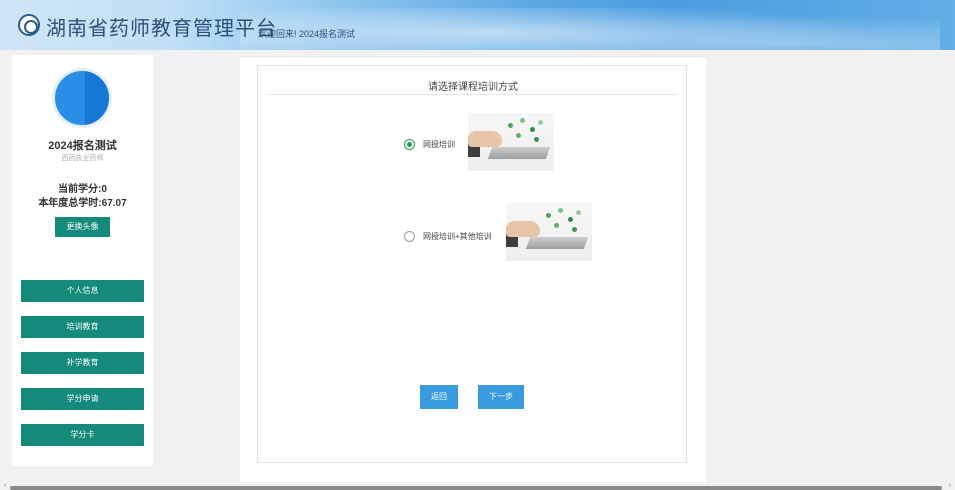  Describe the element at coordinates (549, 232) in the screenshot. I see `online-plus-other-illustration` at that location.